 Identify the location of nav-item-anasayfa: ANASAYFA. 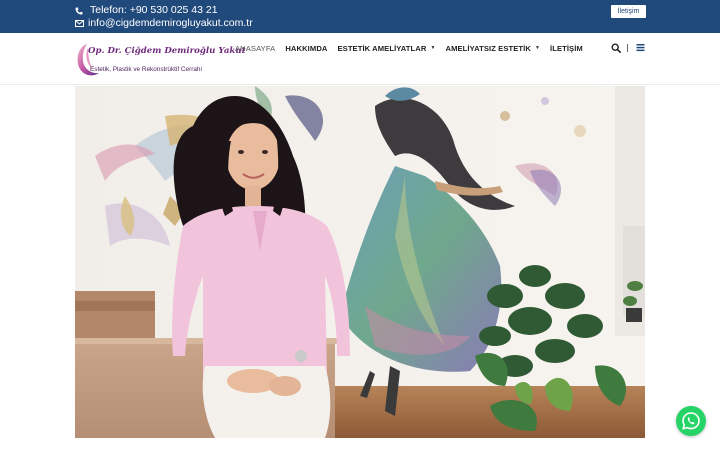
(255, 48).